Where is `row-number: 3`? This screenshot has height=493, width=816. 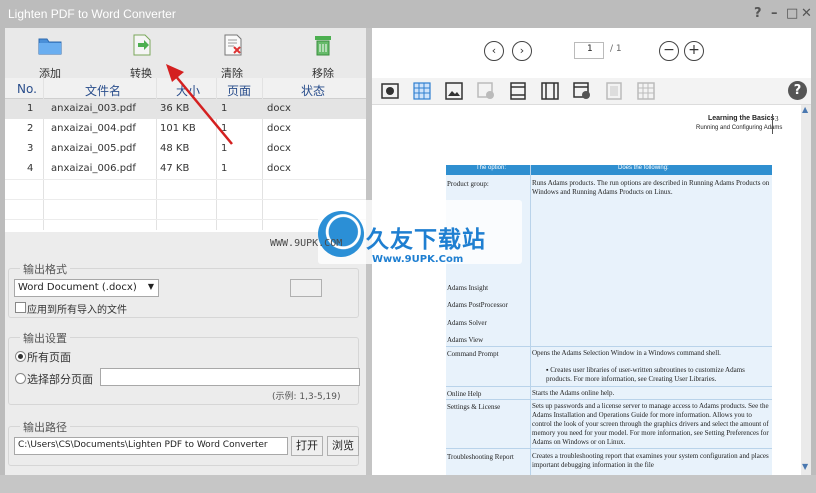
row-number: 3 is located at coordinates (30, 148).